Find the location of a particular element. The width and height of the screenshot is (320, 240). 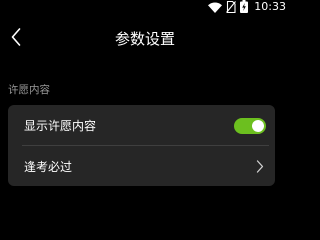

back-button is located at coordinates (16, 39).